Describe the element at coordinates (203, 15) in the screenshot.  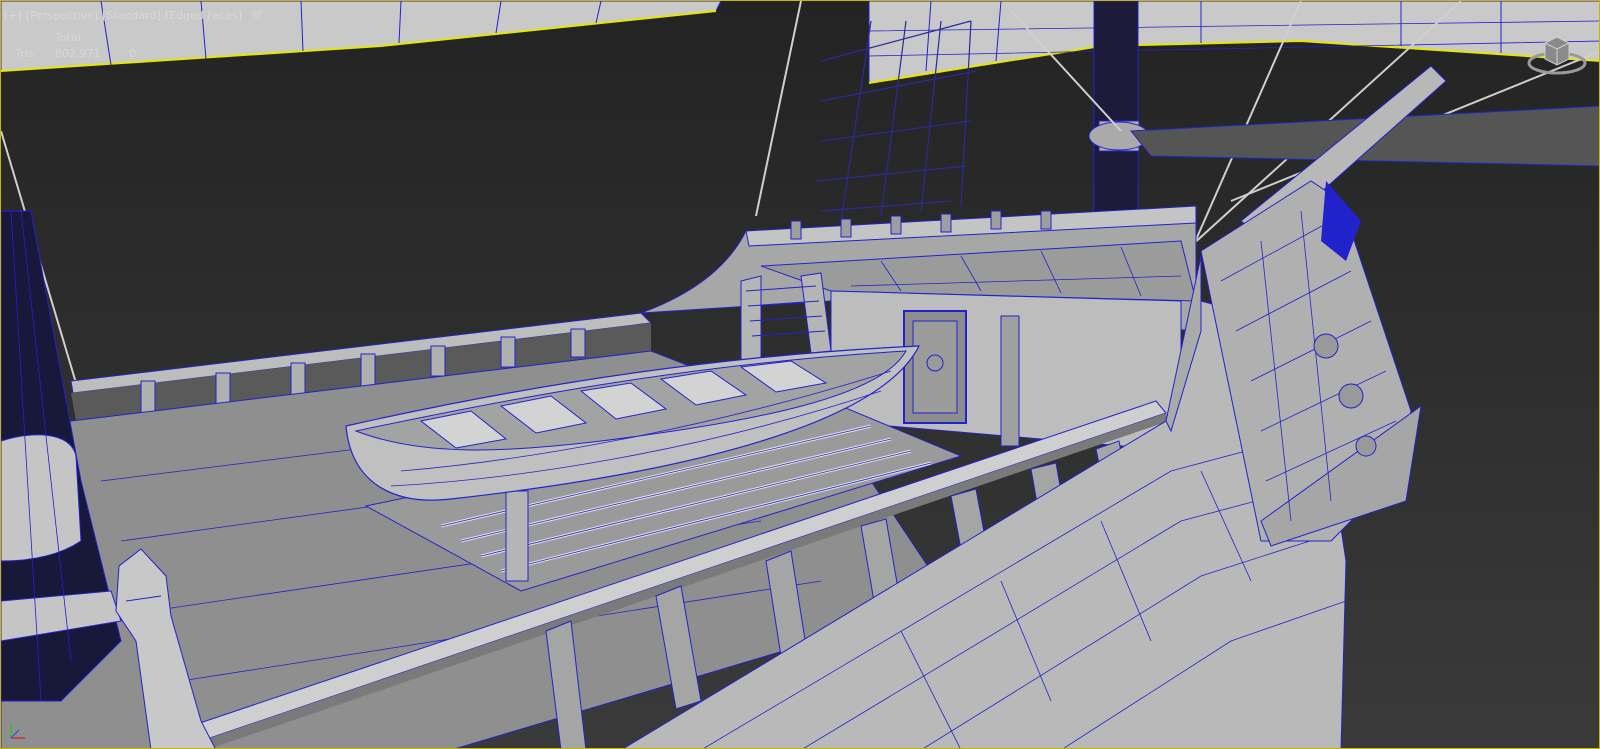
I see `viewport-menu-edged-faces: [Edged Faces]` at that location.